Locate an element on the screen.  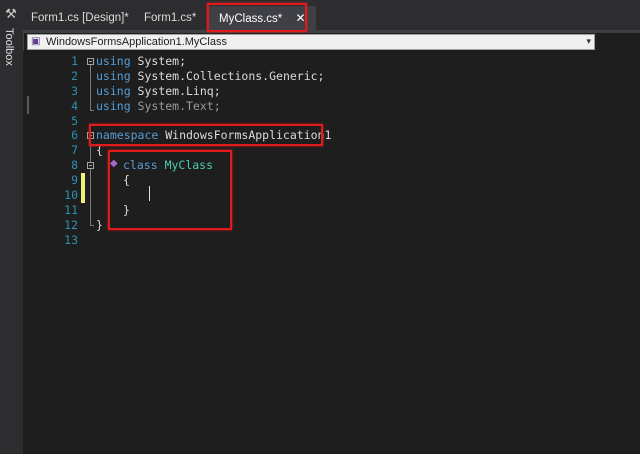
annotation-highlight-tab is located at coordinates (257, 17).